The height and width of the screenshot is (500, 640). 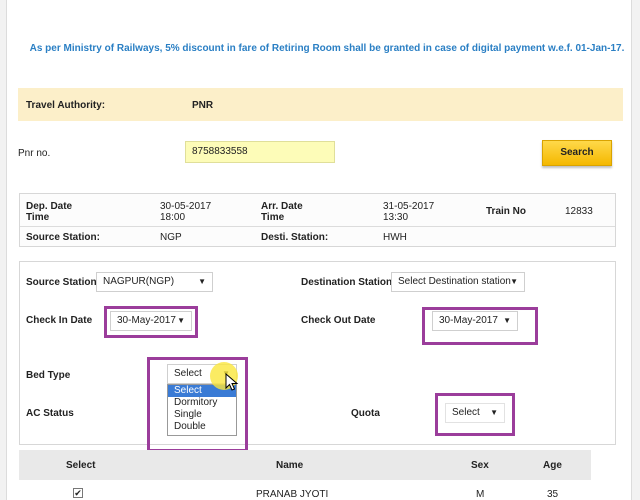 I want to click on dep-date-label: Dep. Date, so click(x=49, y=206).